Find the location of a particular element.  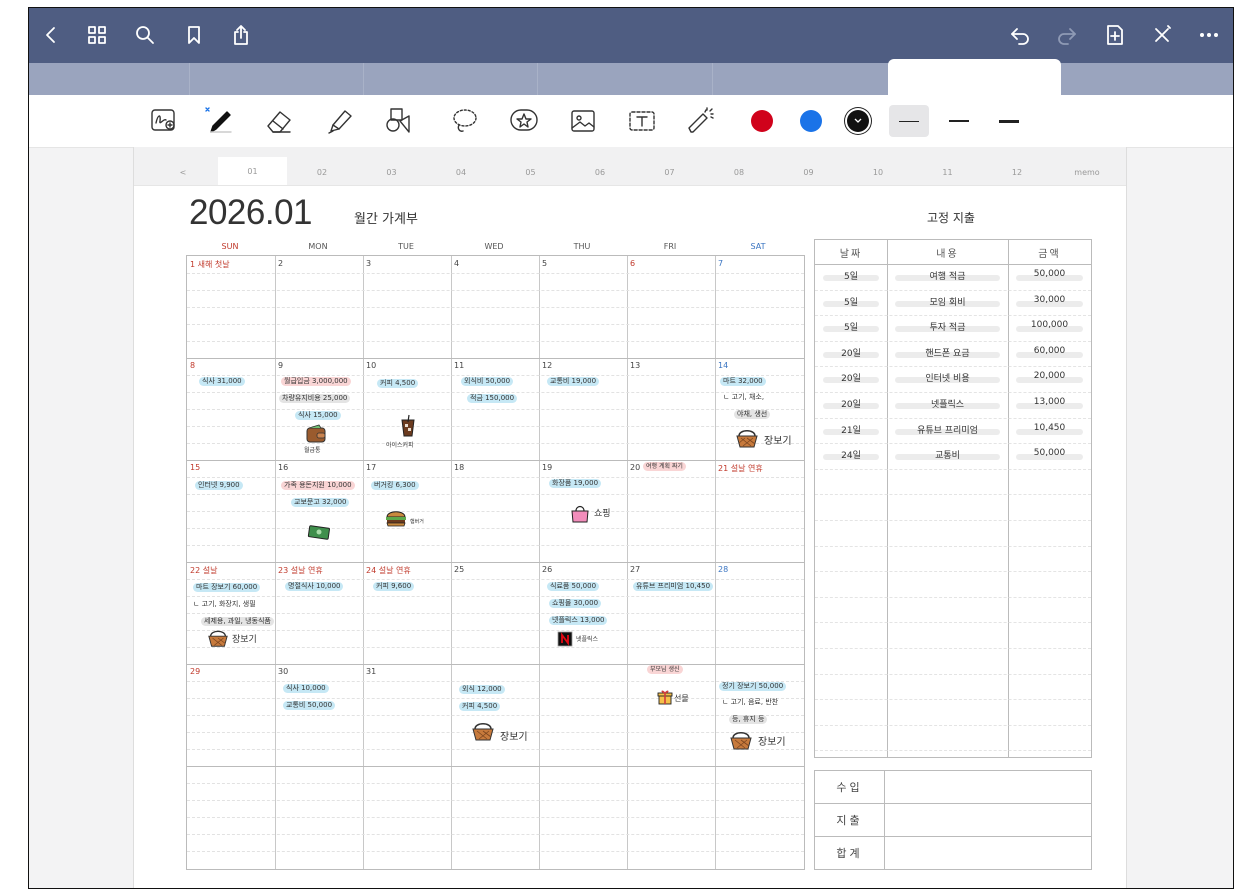

text-box-icon is located at coordinates (642, 121).